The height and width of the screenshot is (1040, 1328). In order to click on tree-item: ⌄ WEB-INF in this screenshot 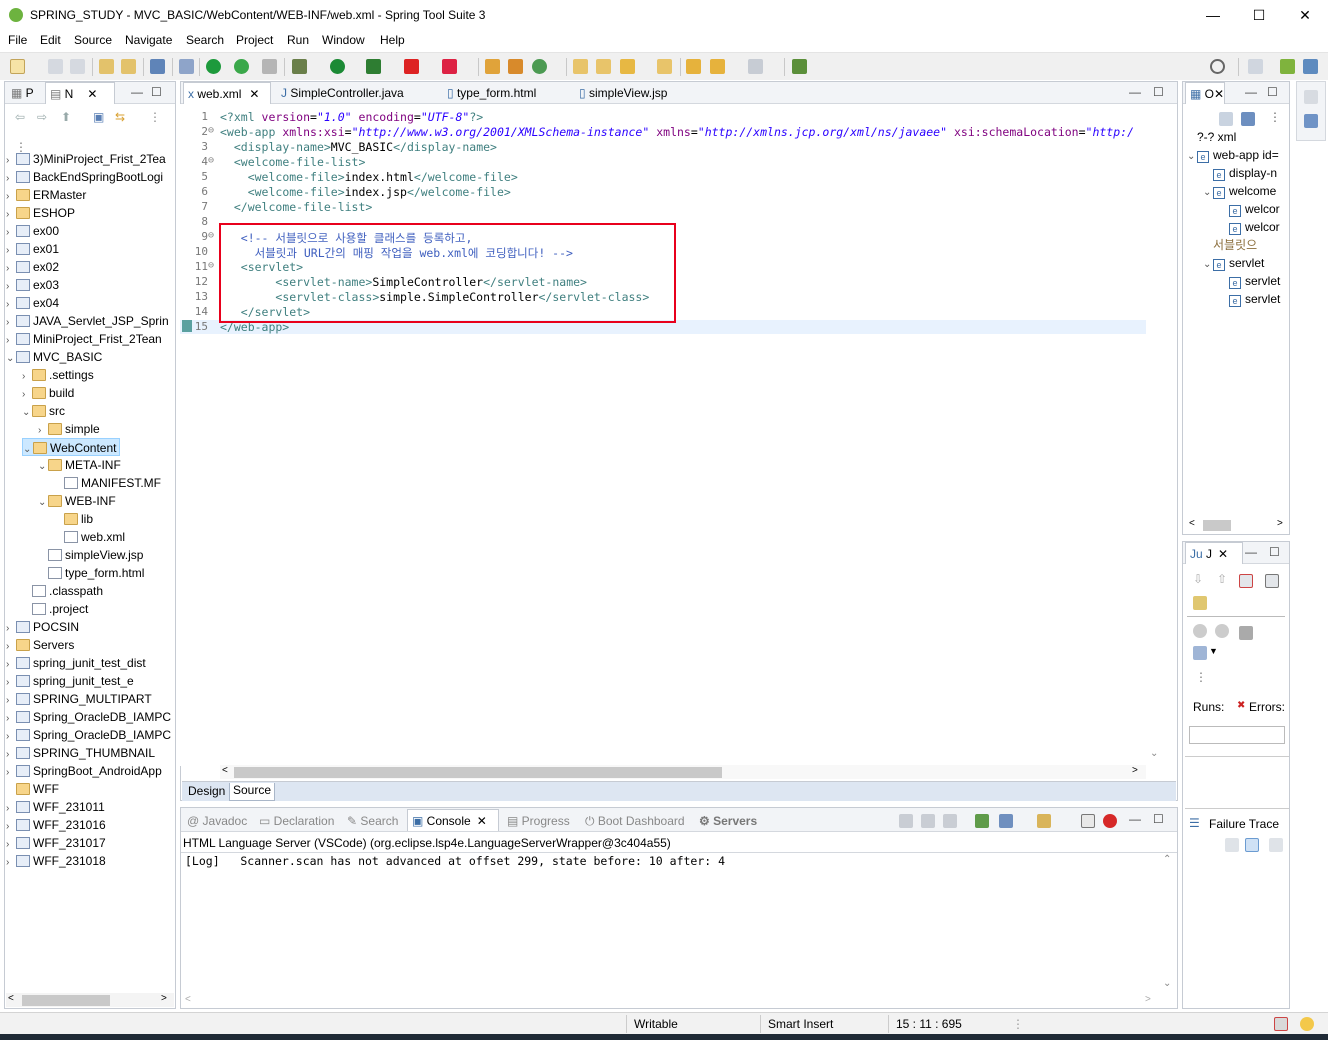, I will do `click(77, 501)`.